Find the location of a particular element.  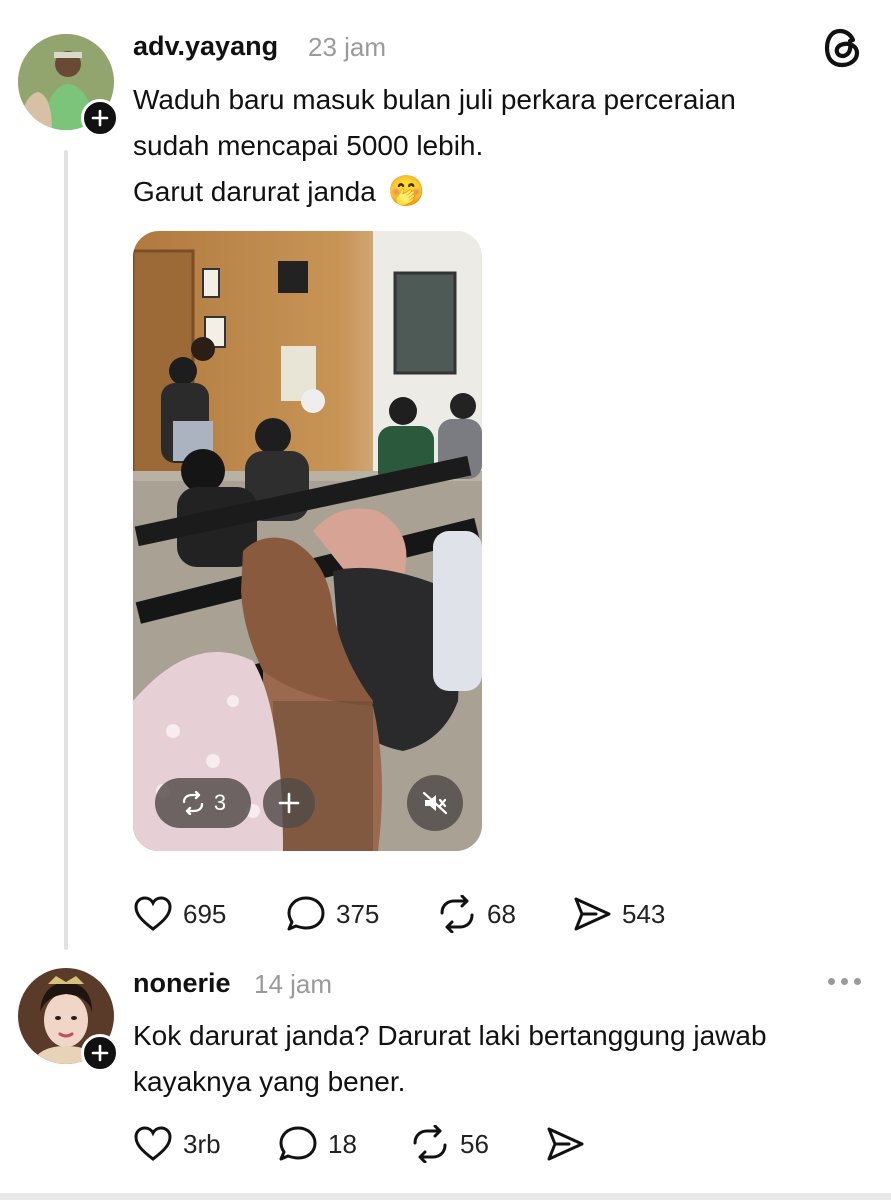

share-button: 543 is located at coordinates (618, 914).